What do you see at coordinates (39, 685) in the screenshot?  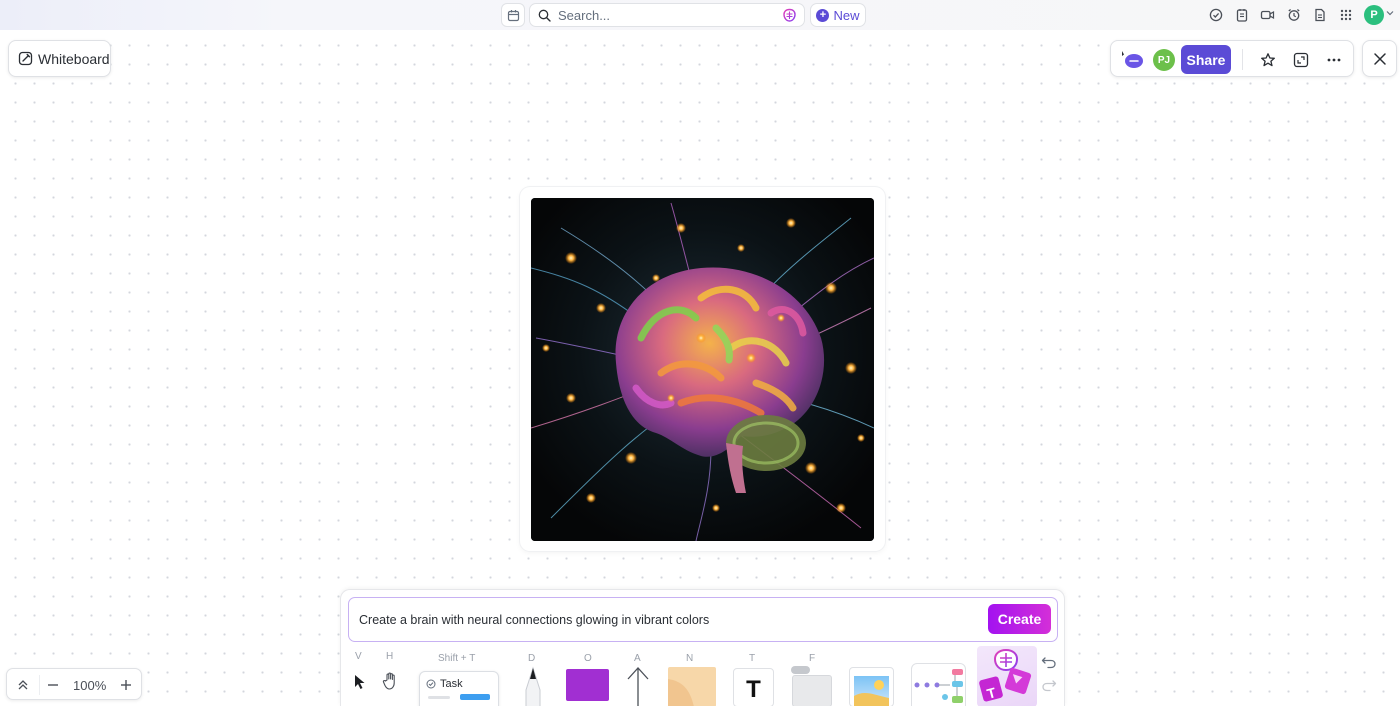 I see `zoom-divider` at bounding box center [39, 685].